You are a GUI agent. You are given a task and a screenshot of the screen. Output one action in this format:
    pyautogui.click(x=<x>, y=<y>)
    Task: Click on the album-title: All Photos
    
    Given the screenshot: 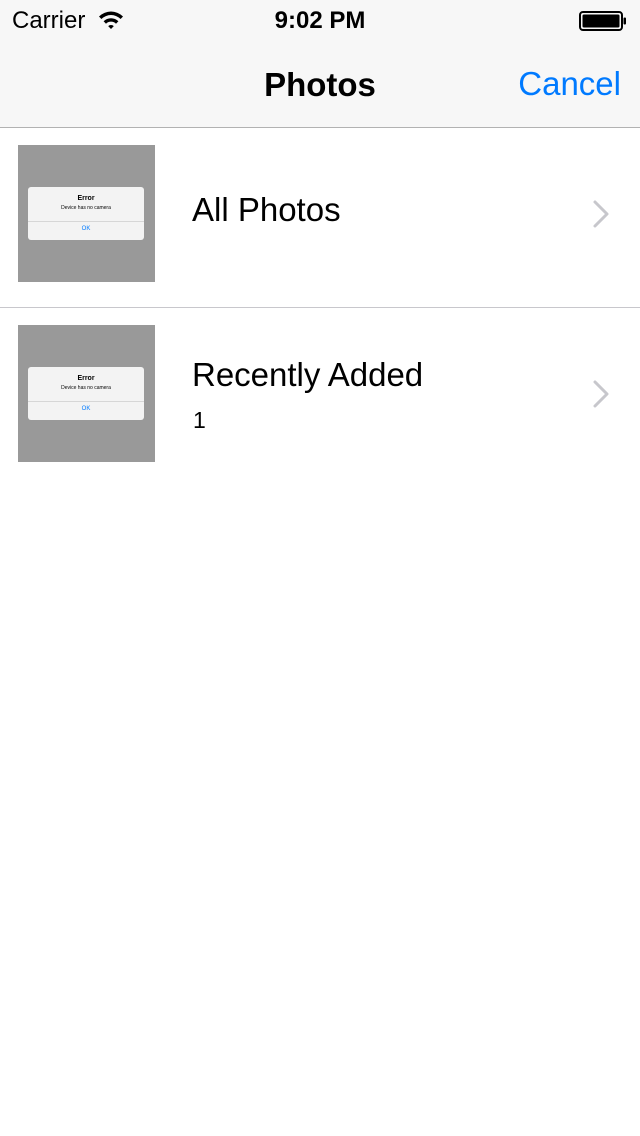 What is the action you would take?
    pyautogui.click(x=266, y=209)
    